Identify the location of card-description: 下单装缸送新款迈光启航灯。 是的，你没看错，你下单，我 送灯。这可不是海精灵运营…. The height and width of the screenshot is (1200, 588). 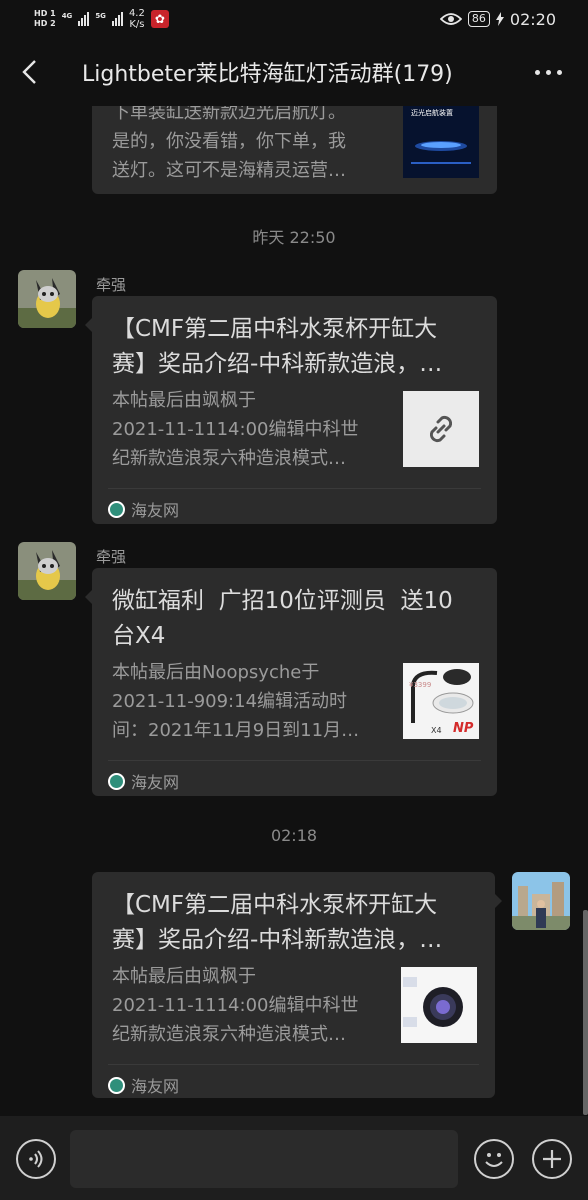
(229, 143).